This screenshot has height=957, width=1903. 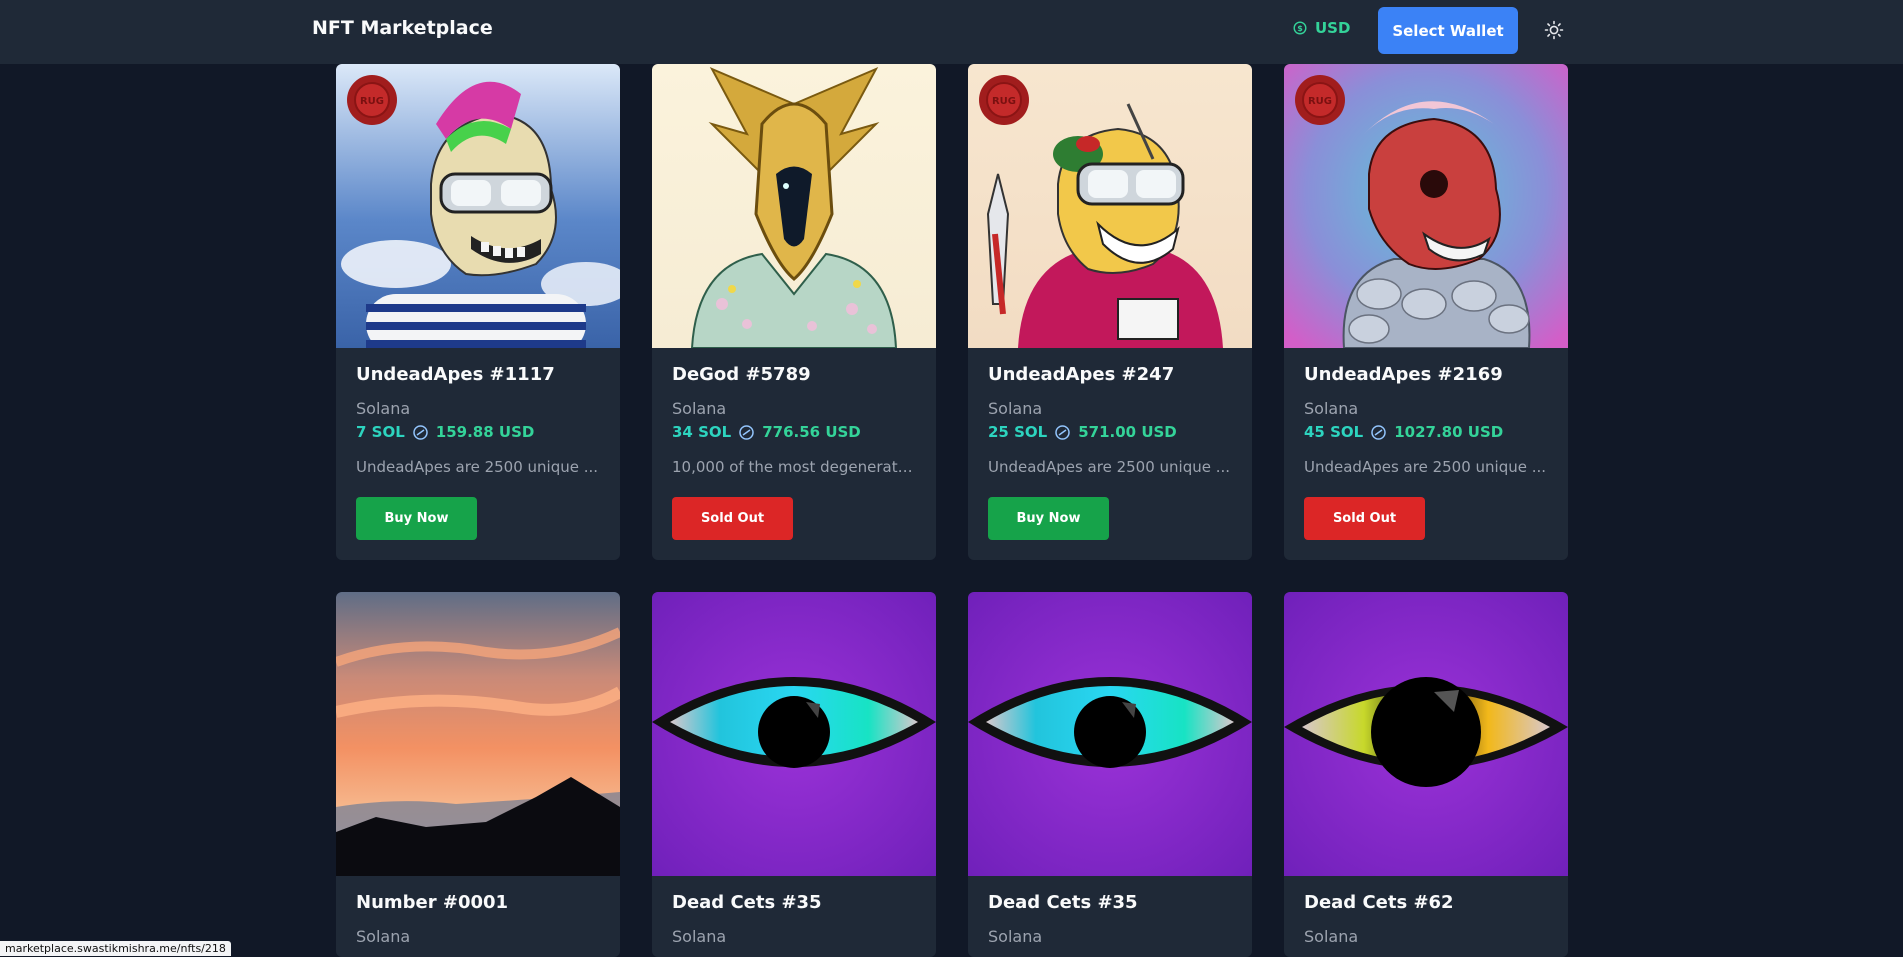 What do you see at coordinates (1554, 30) in the screenshot?
I see `sun-icon` at bounding box center [1554, 30].